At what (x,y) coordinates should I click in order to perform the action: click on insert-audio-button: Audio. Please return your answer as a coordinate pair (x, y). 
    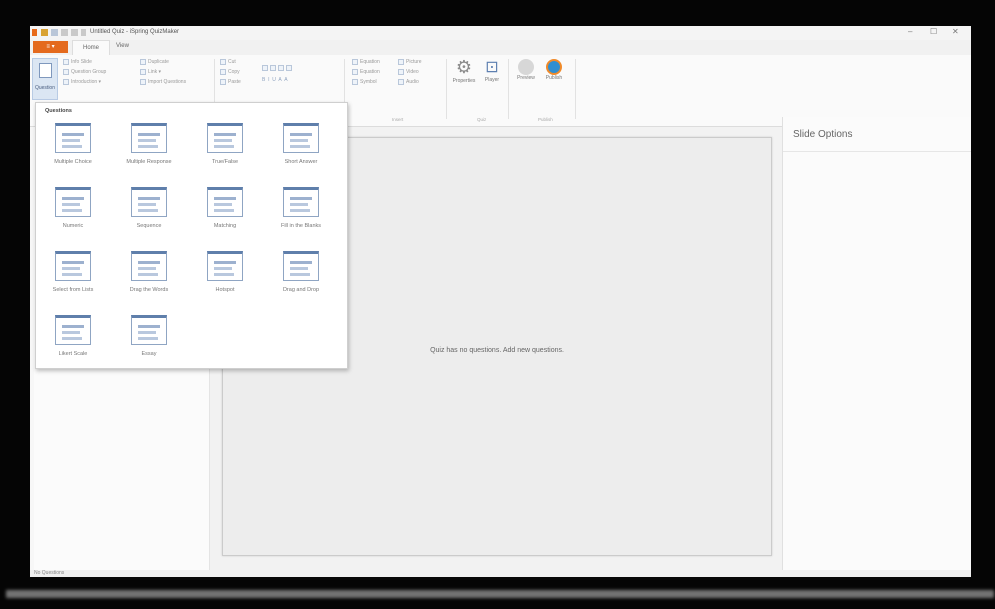
    Looking at the image, I should click on (408, 82).